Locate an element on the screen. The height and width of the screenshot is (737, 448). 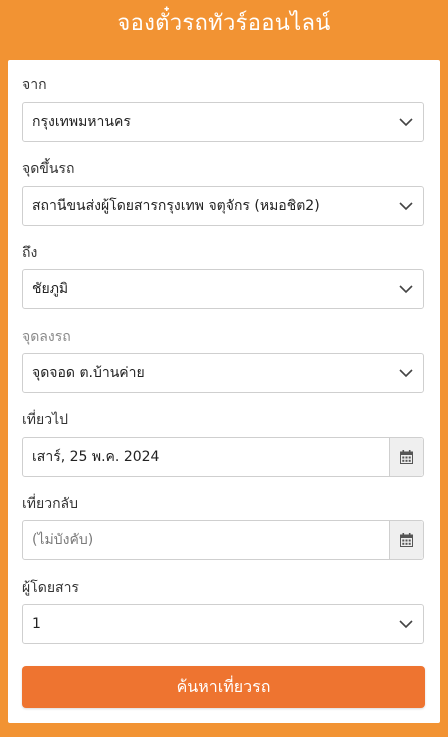
from-select-value: กรุงเทพมหานคร is located at coordinates (81, 122).